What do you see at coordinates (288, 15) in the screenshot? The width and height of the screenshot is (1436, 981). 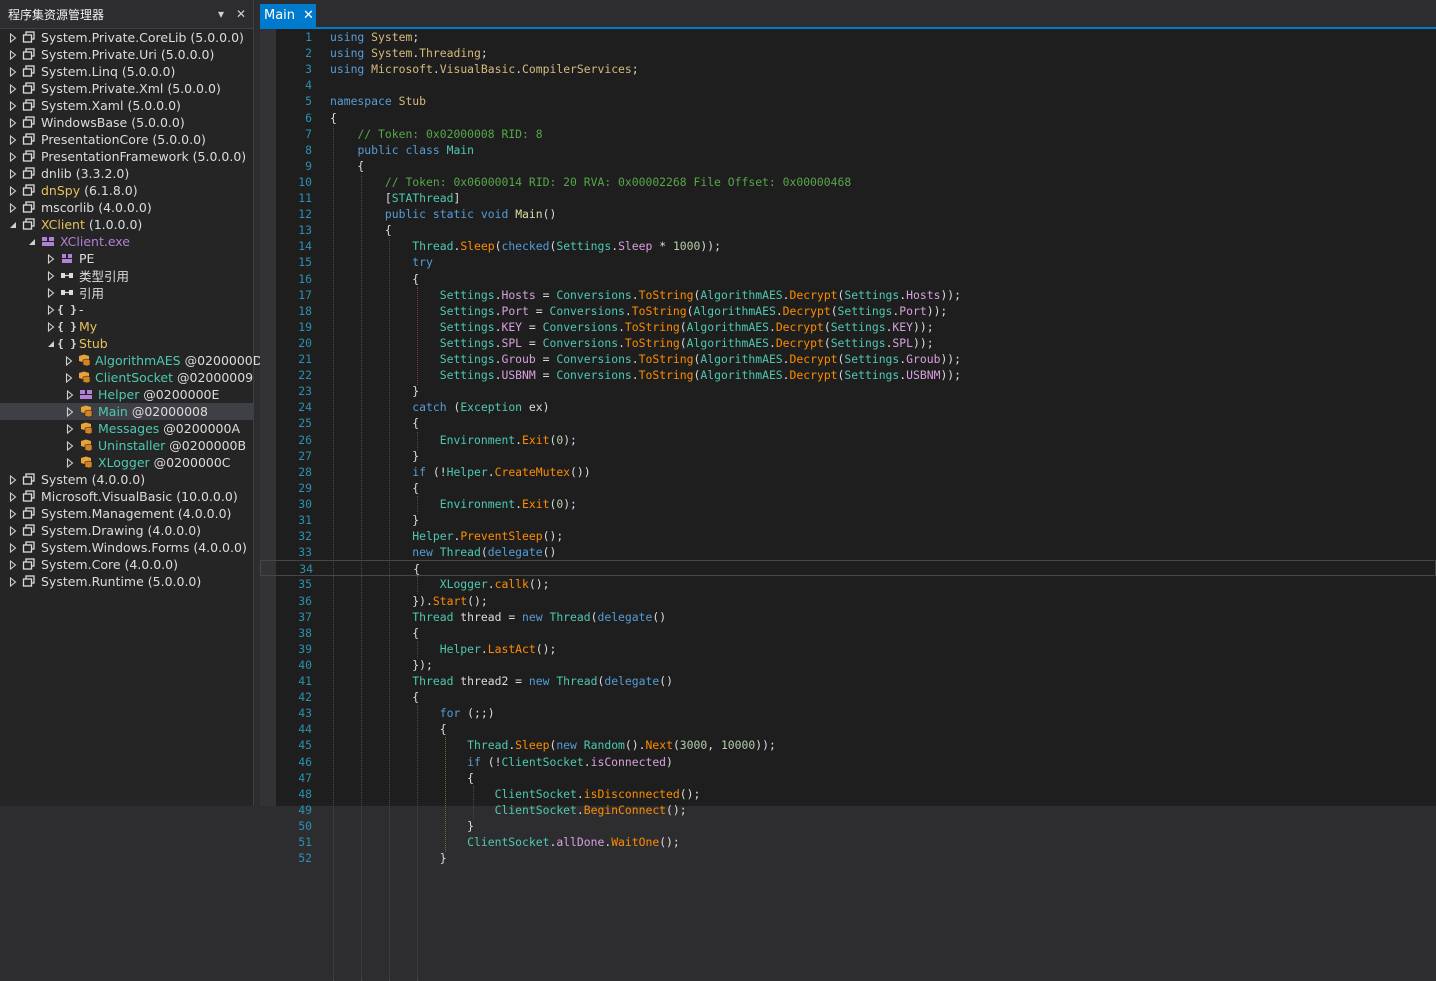 I see `tab-main: Main ✕` at bounding box center [288, 15].